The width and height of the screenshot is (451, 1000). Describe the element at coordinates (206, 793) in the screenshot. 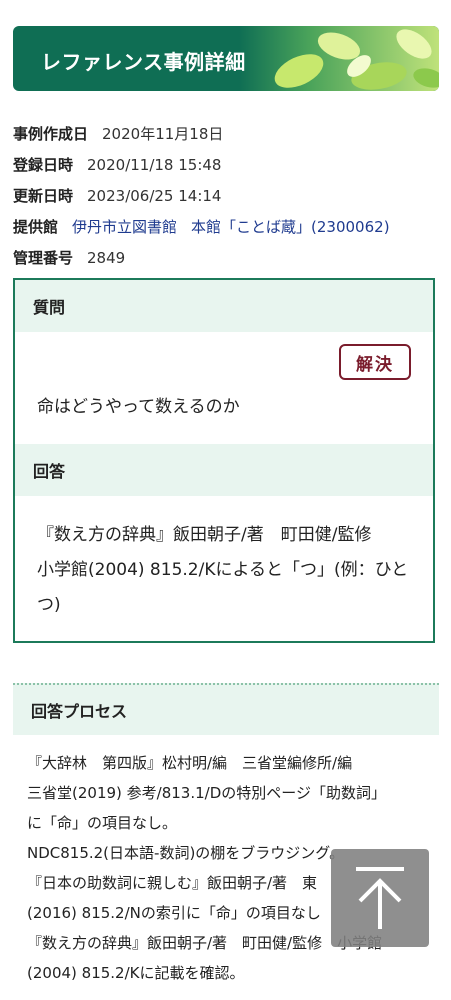

I see `process-line: 三省堂(2019) 参考/813.1/Dの特別ページ「助数詞」` at that location.